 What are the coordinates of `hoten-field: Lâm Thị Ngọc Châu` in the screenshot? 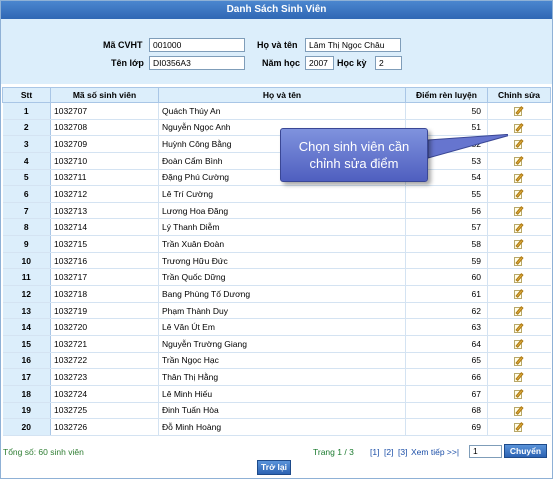 It's located at (353, 45).